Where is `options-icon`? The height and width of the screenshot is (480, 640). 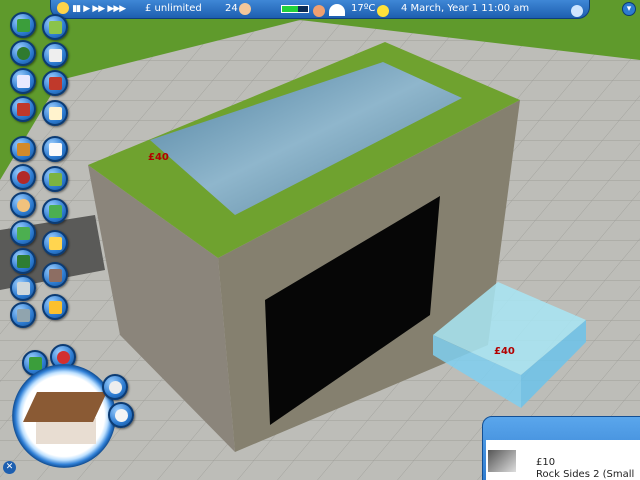
options-icon is located at coordinates (577, 12).